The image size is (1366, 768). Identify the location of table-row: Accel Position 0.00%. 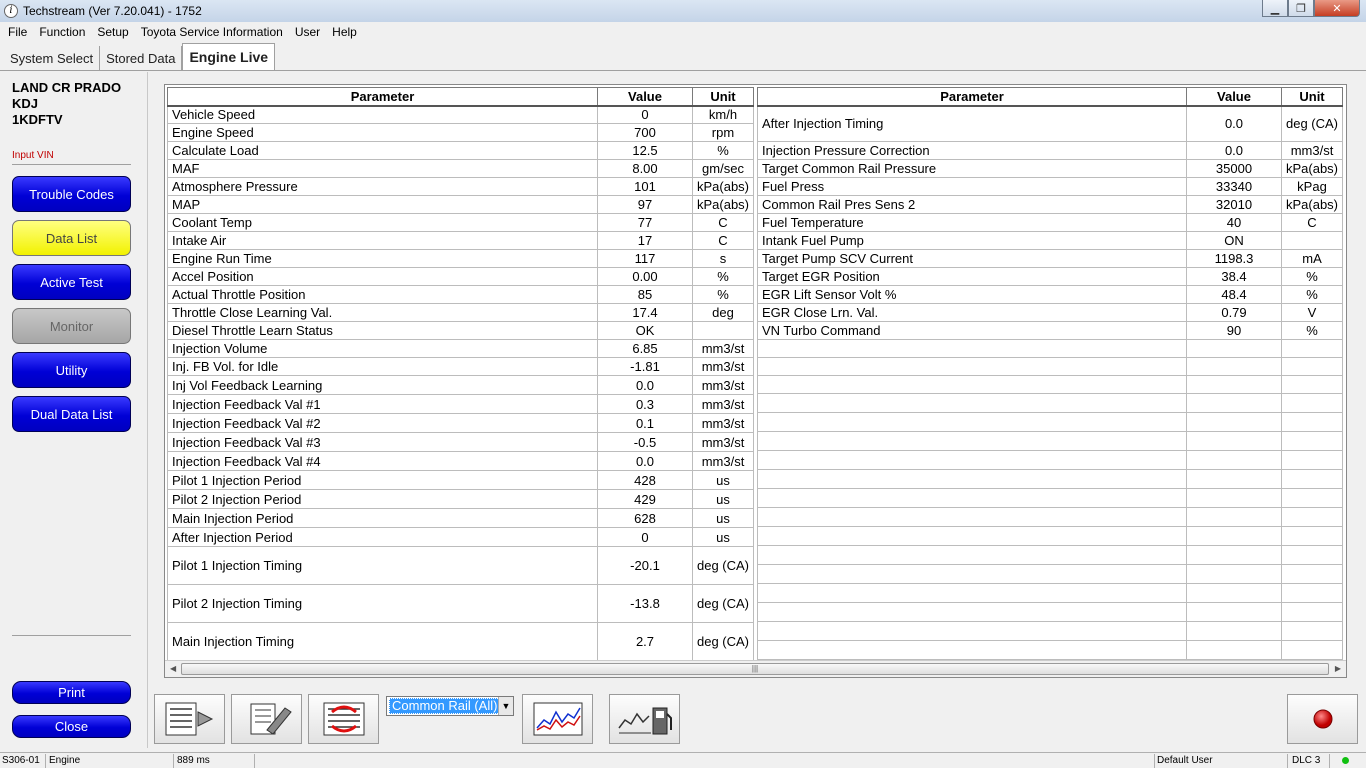
(460, 276).